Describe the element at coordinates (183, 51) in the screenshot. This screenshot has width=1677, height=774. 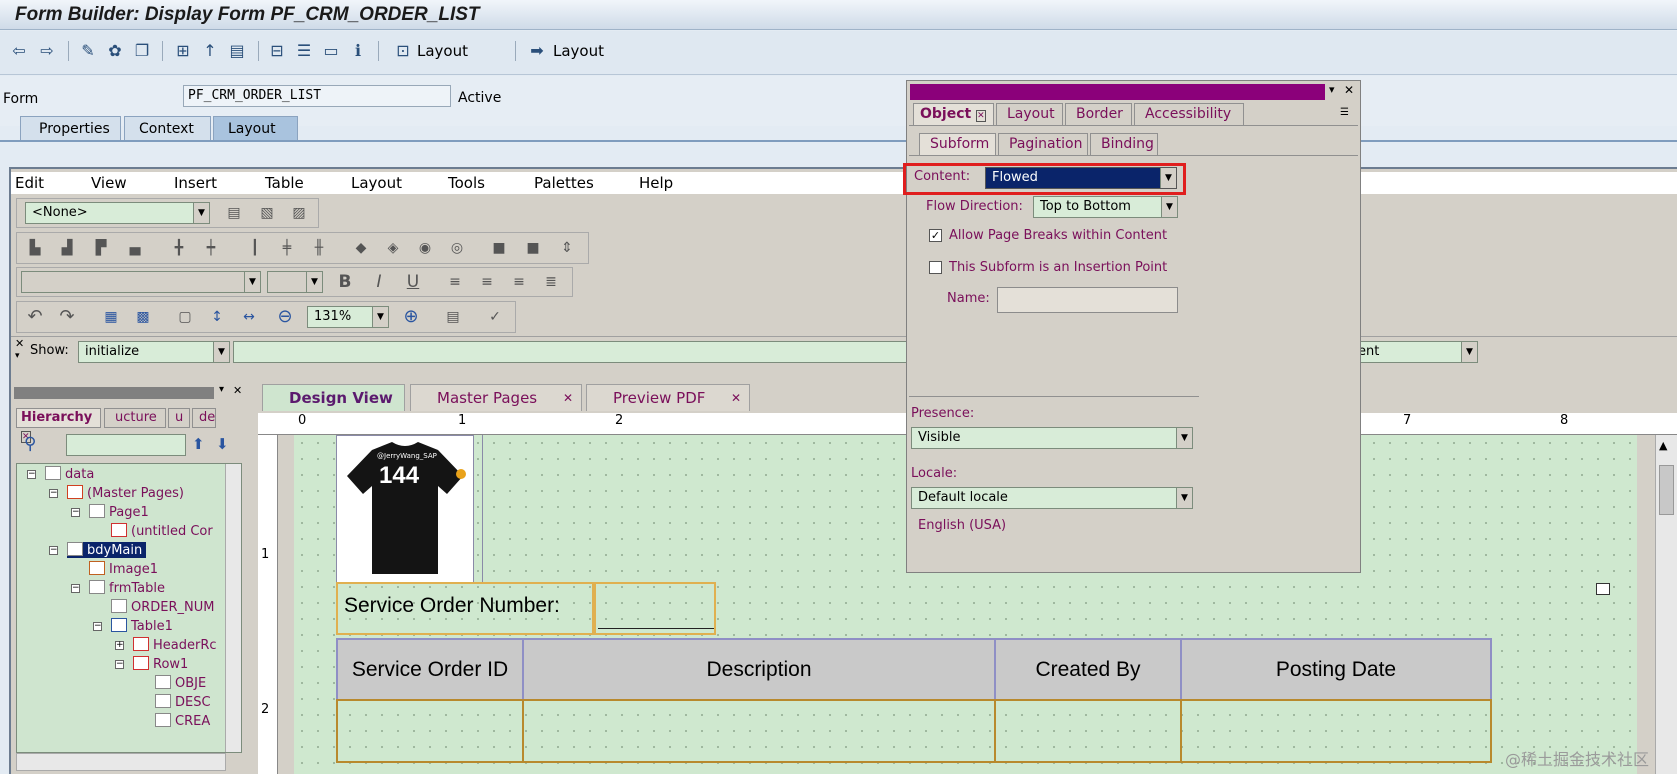
I see `hierarchy-icon: ⊞` at that location.